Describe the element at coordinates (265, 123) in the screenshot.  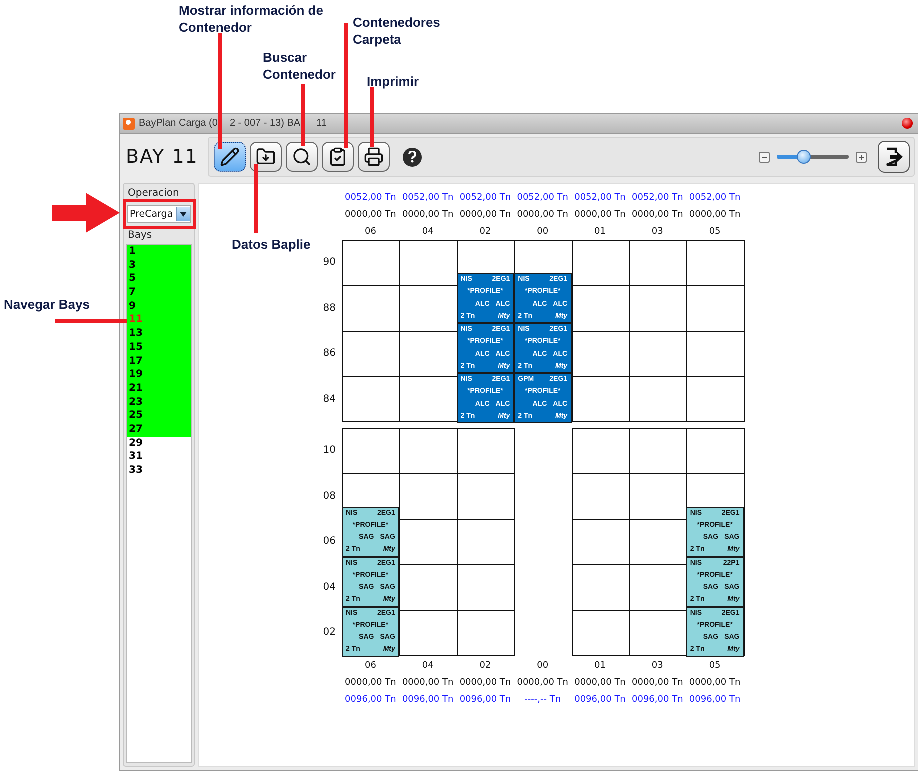
I see `window-title: 2 - 007 - 13) BA` at that location.